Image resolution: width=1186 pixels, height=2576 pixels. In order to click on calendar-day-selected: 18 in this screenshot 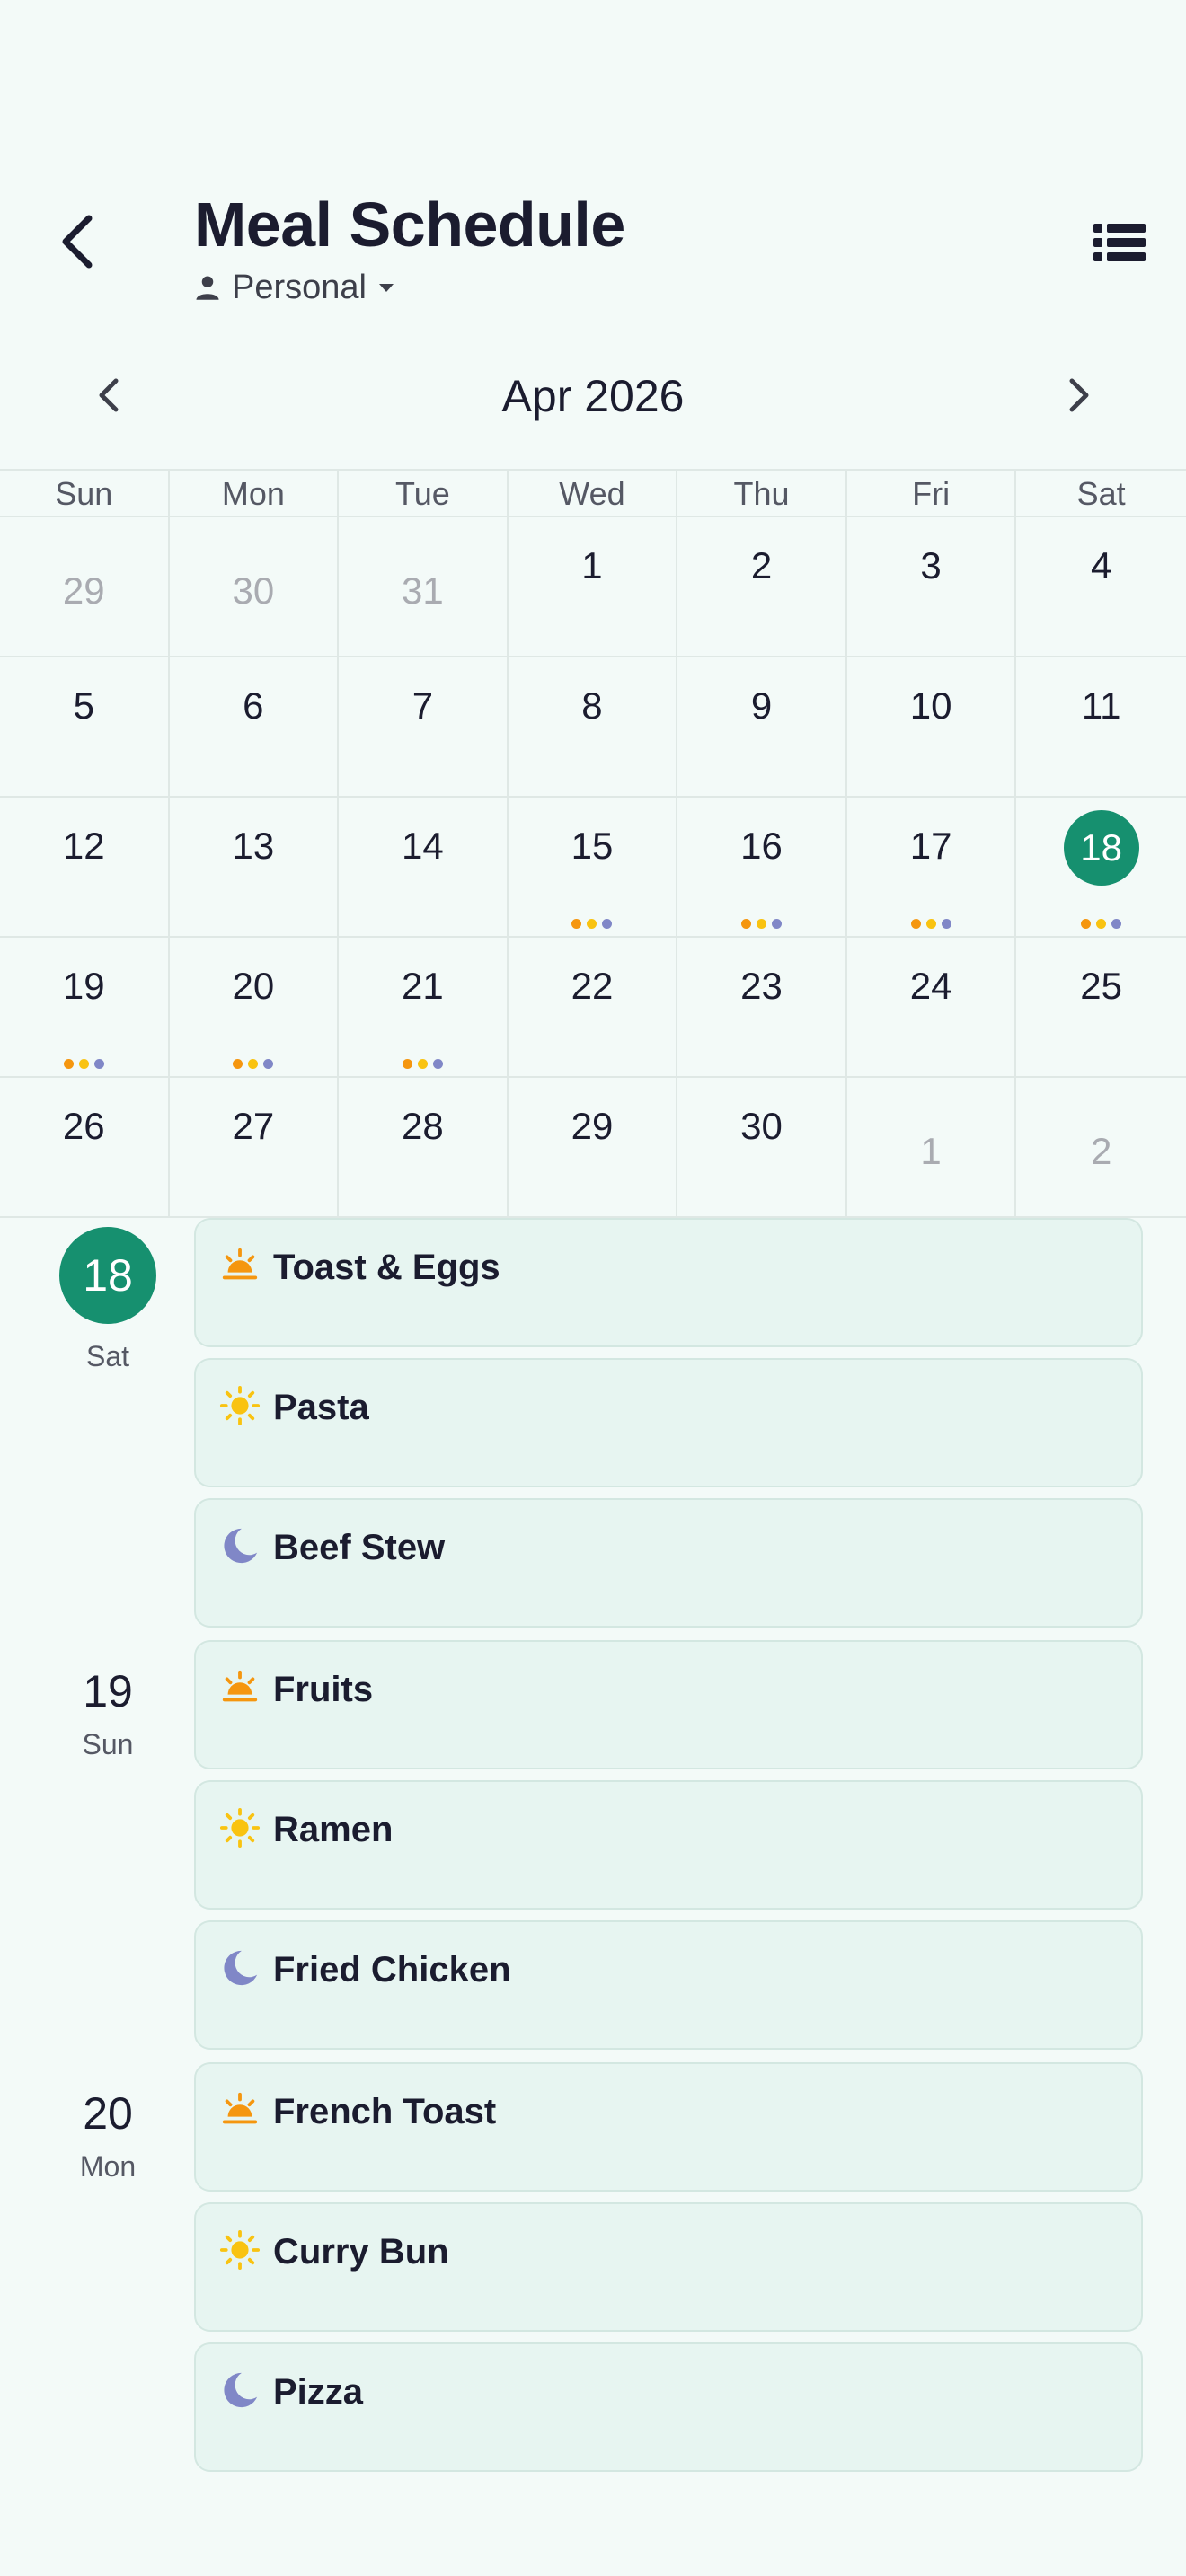, I will do `click(1101, 867)`.